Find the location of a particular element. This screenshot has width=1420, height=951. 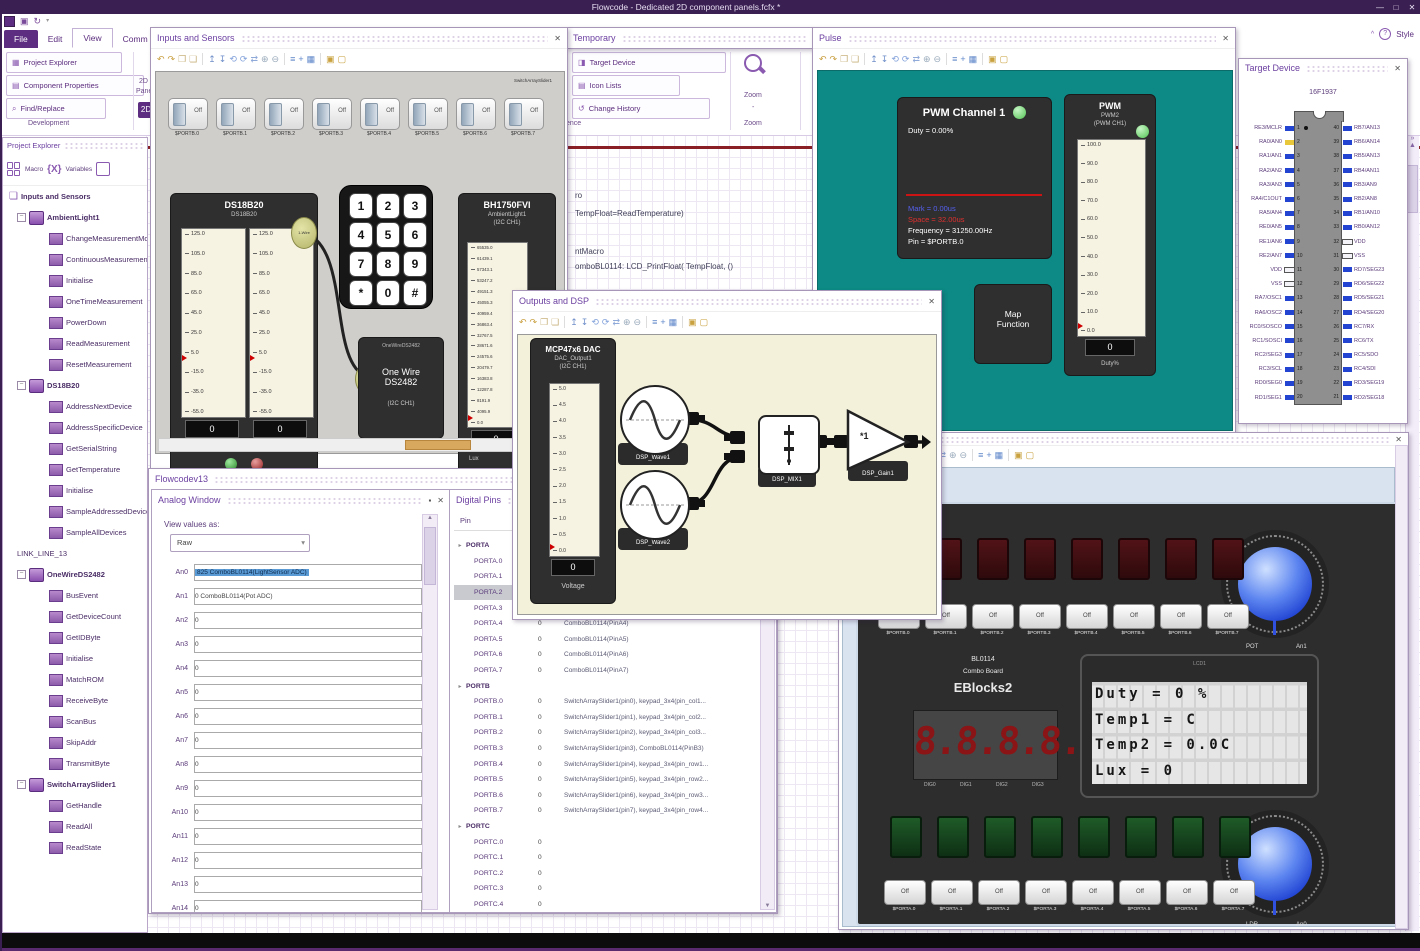

tree-item-addressspecificdevice: AddressSpecificDevice is located at coordinates (75, 427).